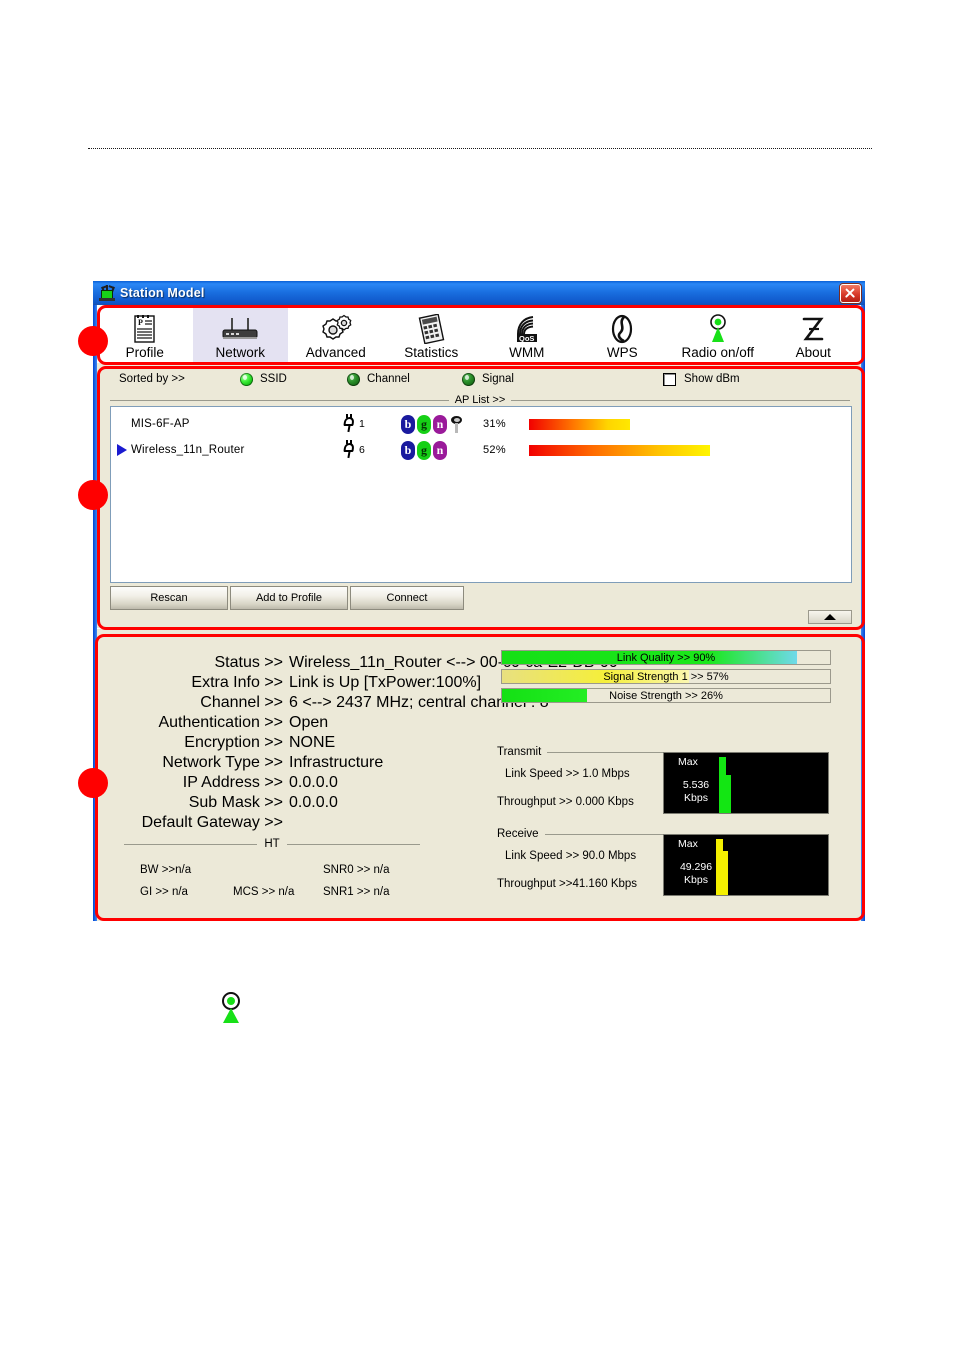  Describe the element at coordinates (356, 870) in the screenshot. I see `ht-snr0: SNR0 >> n/a` at that location.